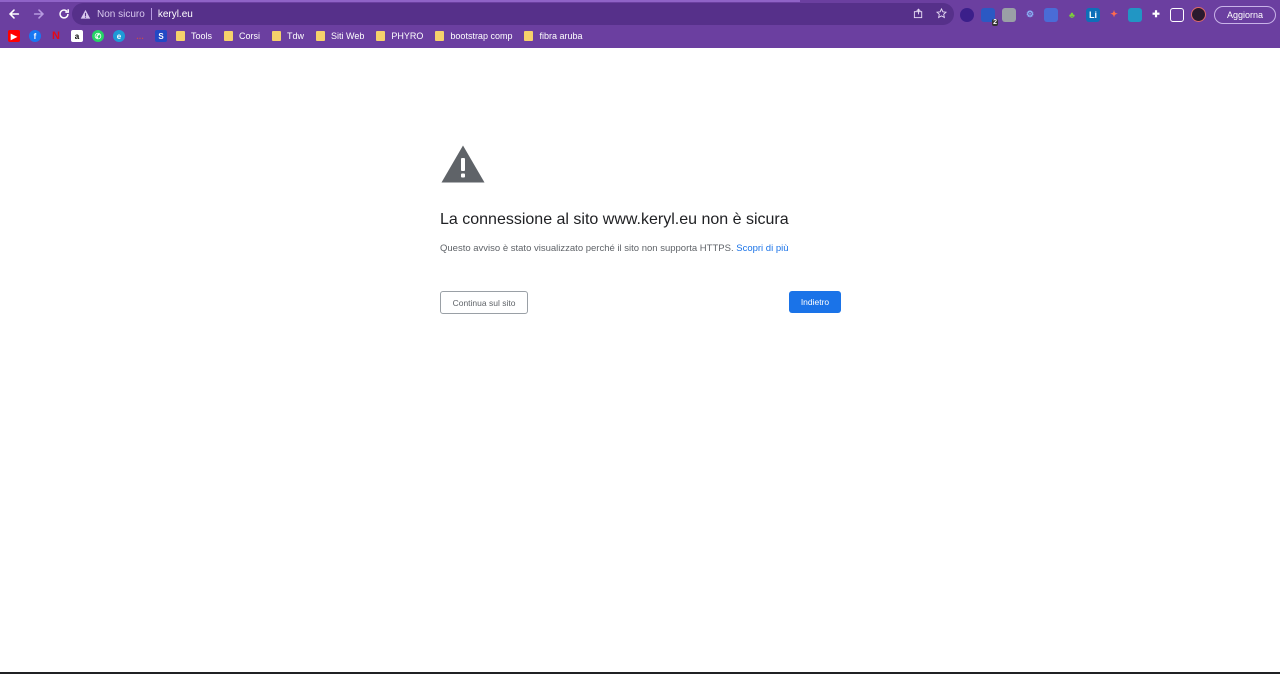  What do you see at coordinates (340, 36) in the screenshot?
I see `bookmark-folder-siti-web: Siti Web` at bounding box center [340, 36].